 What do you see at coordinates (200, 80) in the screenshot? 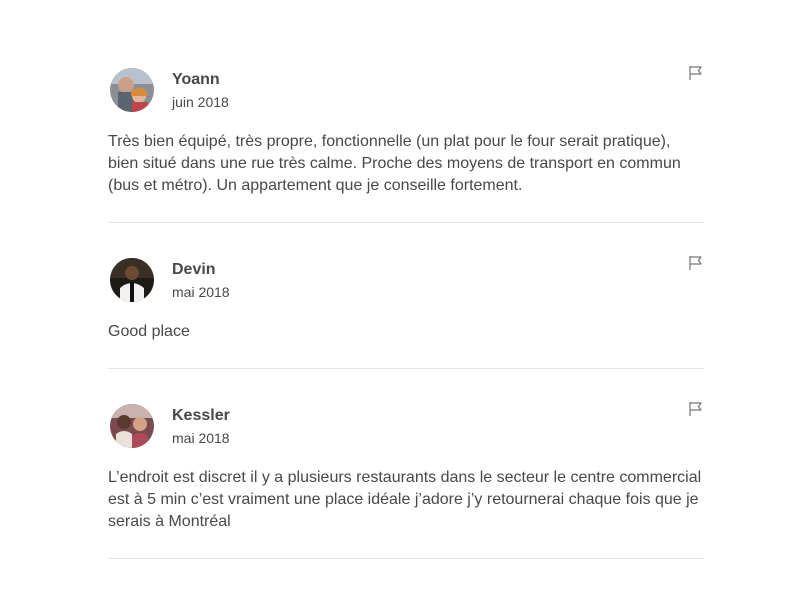
I see `reviewer-name: Yoann` at bounding box center [200, 80].